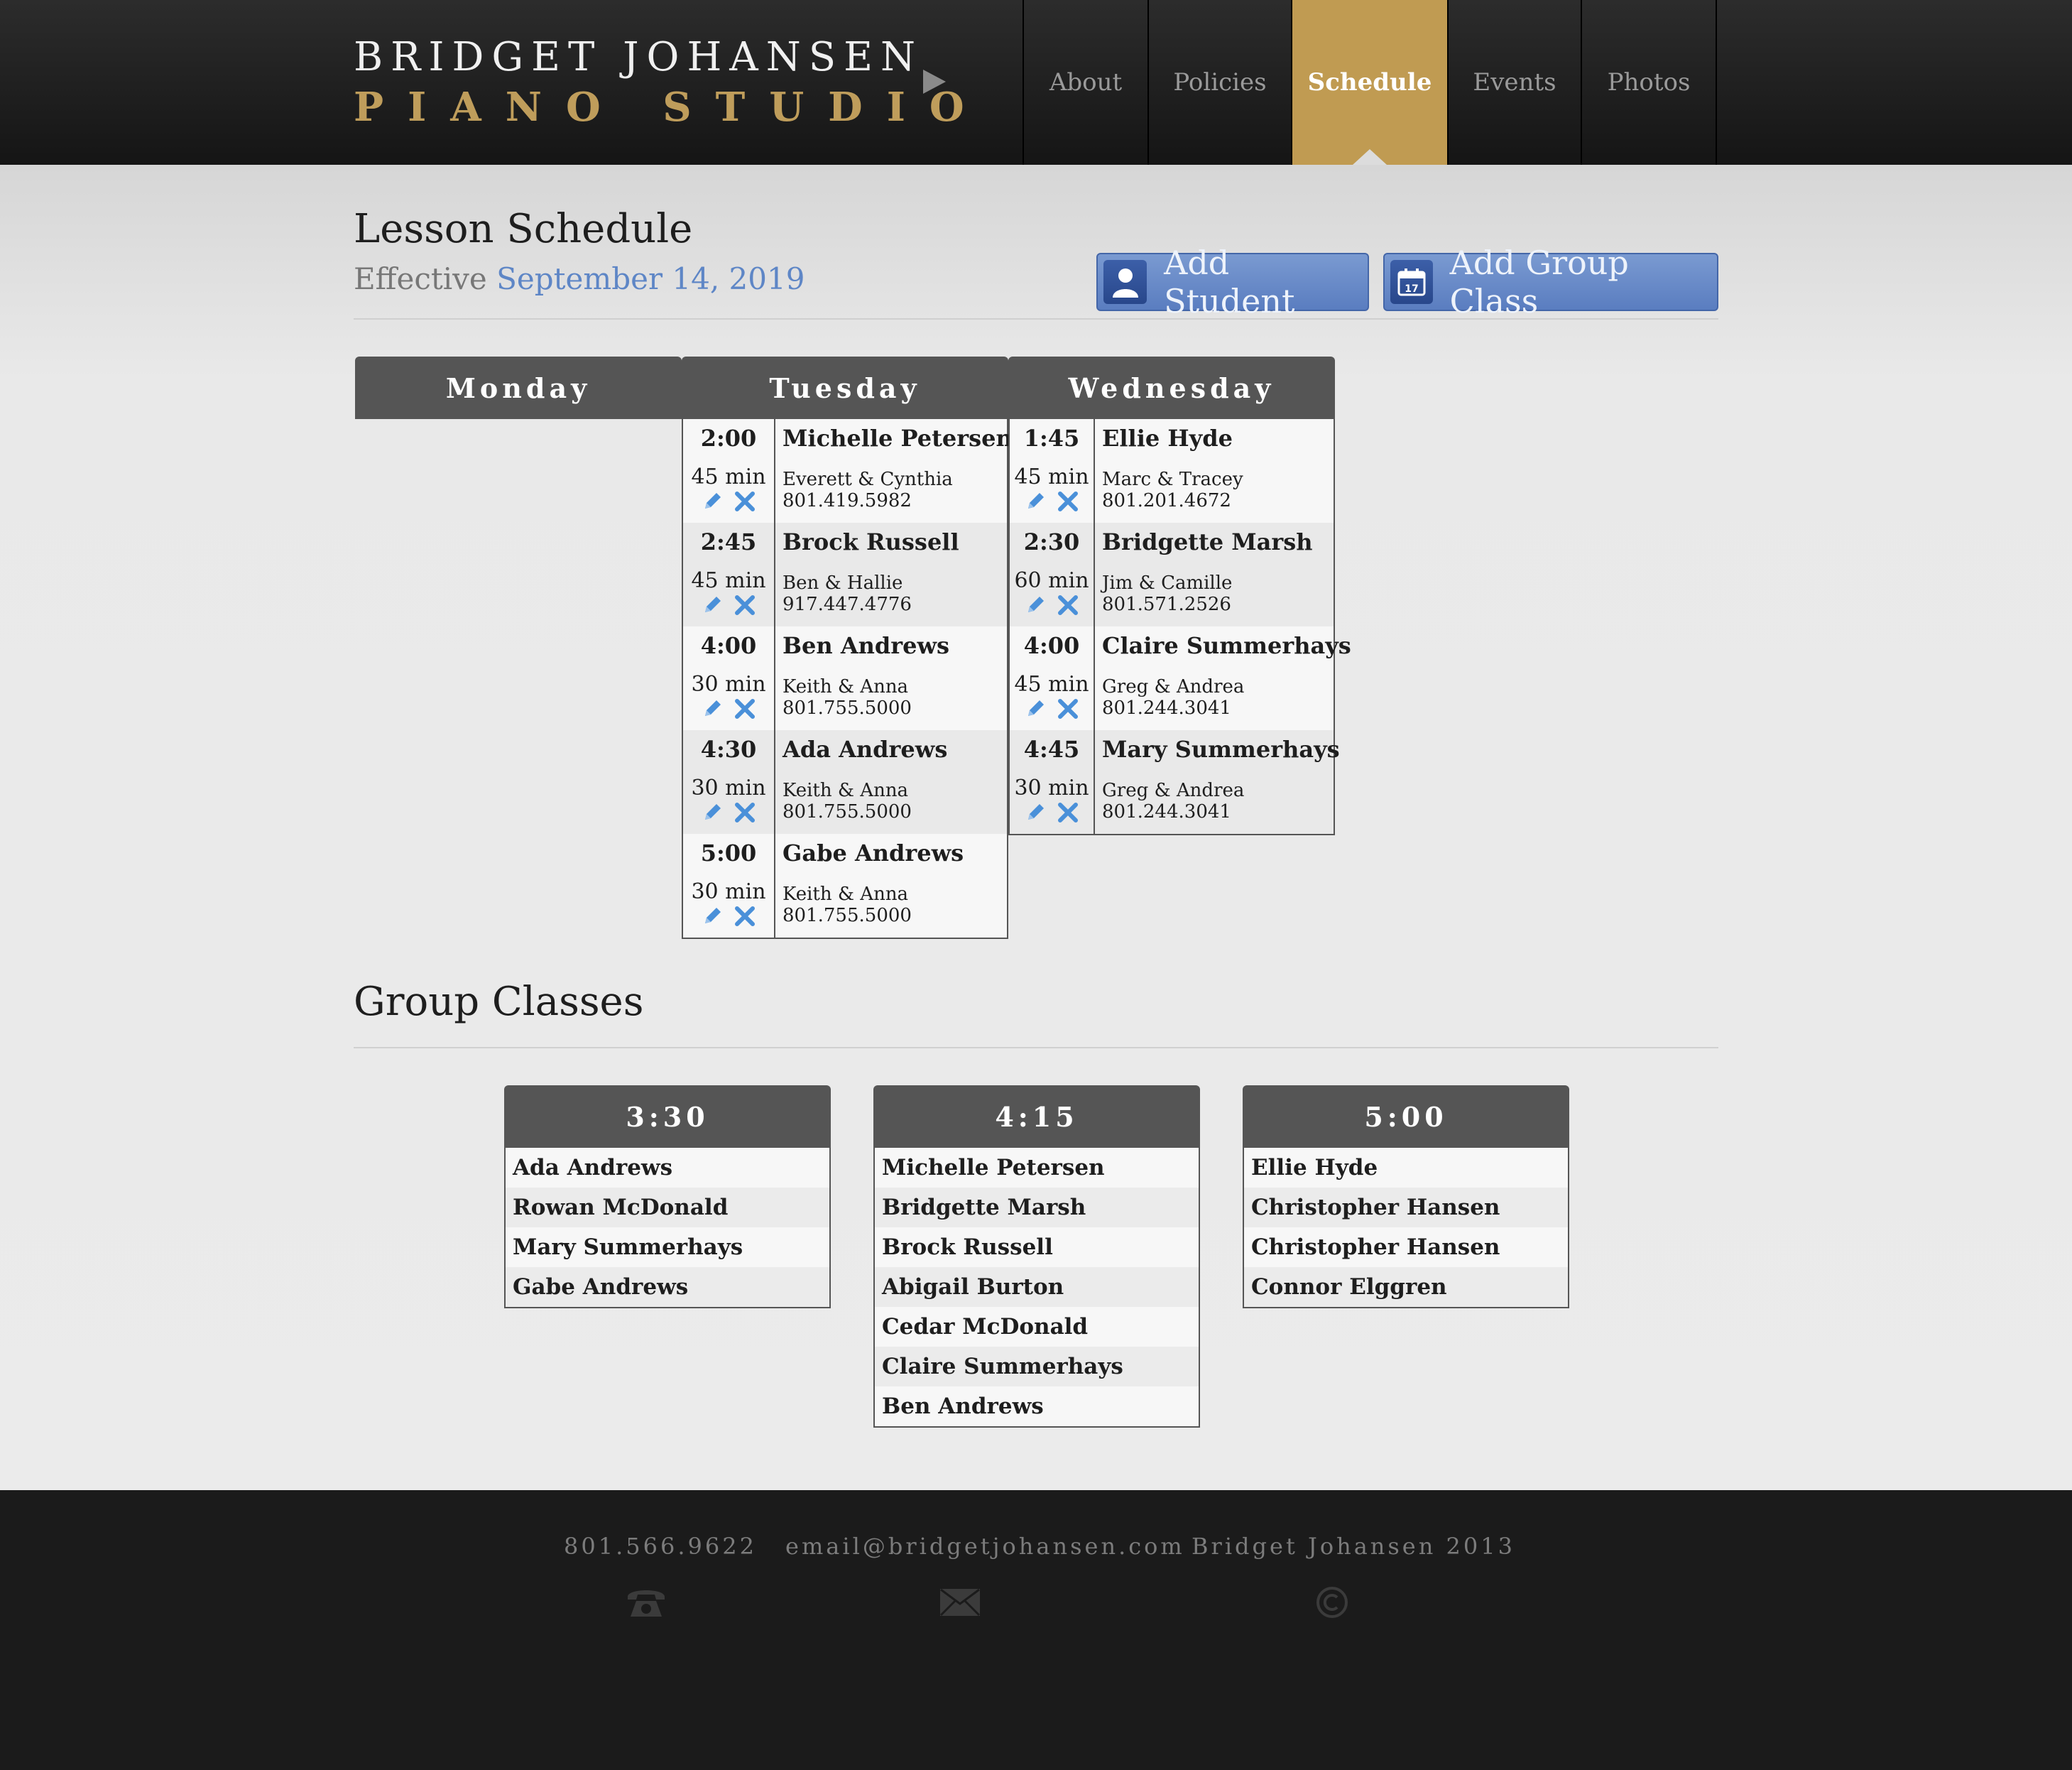 The height and width of the screenshot is (1770, 2072). What do you see at coordinates (1207, 541) in the screenshot?
I see `student-name: Bridgette Marsh` at bounding box center [1207, 541].